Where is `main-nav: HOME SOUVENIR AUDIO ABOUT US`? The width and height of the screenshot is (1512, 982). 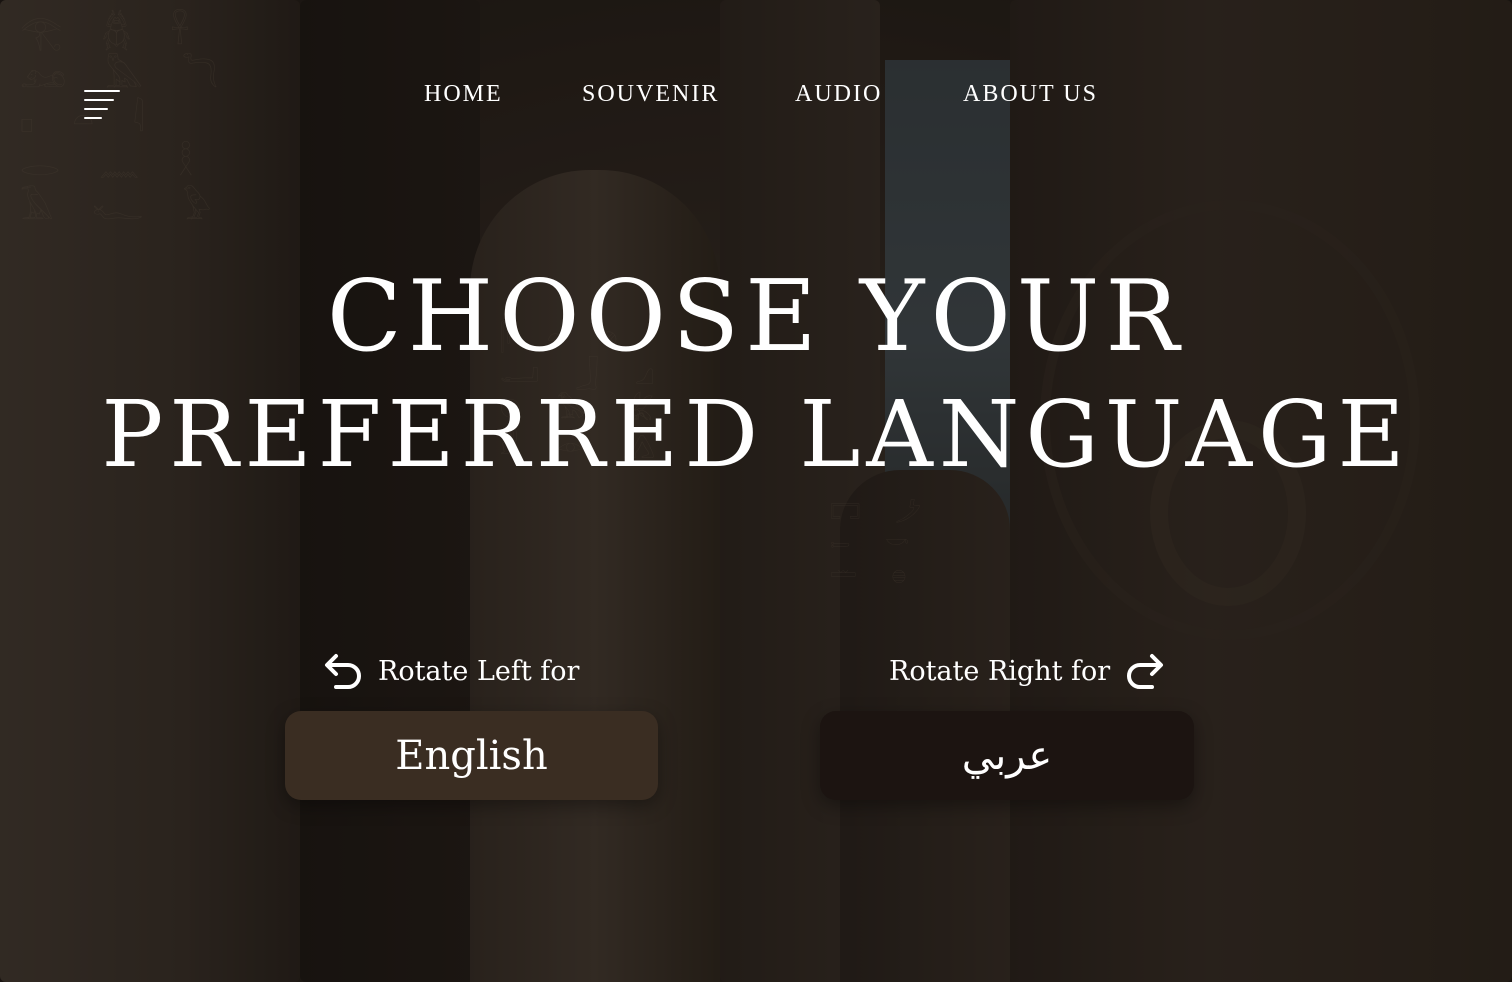 main-nav: HOME SOUVENIR AUDIO ABOUT US is located at coordinates (756, 94).